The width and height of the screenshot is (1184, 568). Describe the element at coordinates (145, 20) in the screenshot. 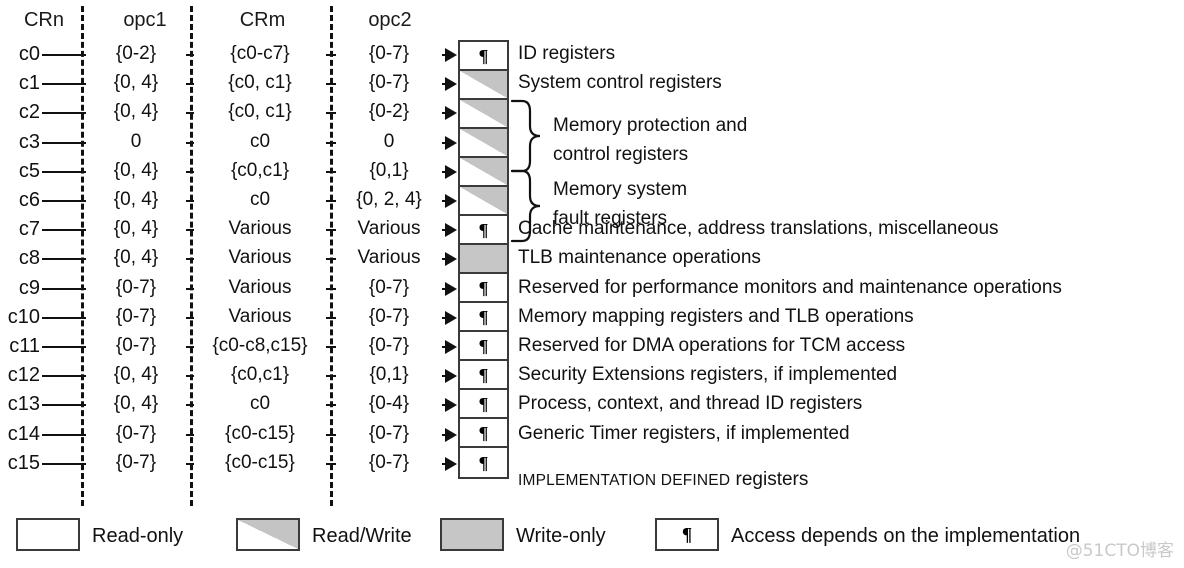

I see `column-header-opc1: opc1` at that location.